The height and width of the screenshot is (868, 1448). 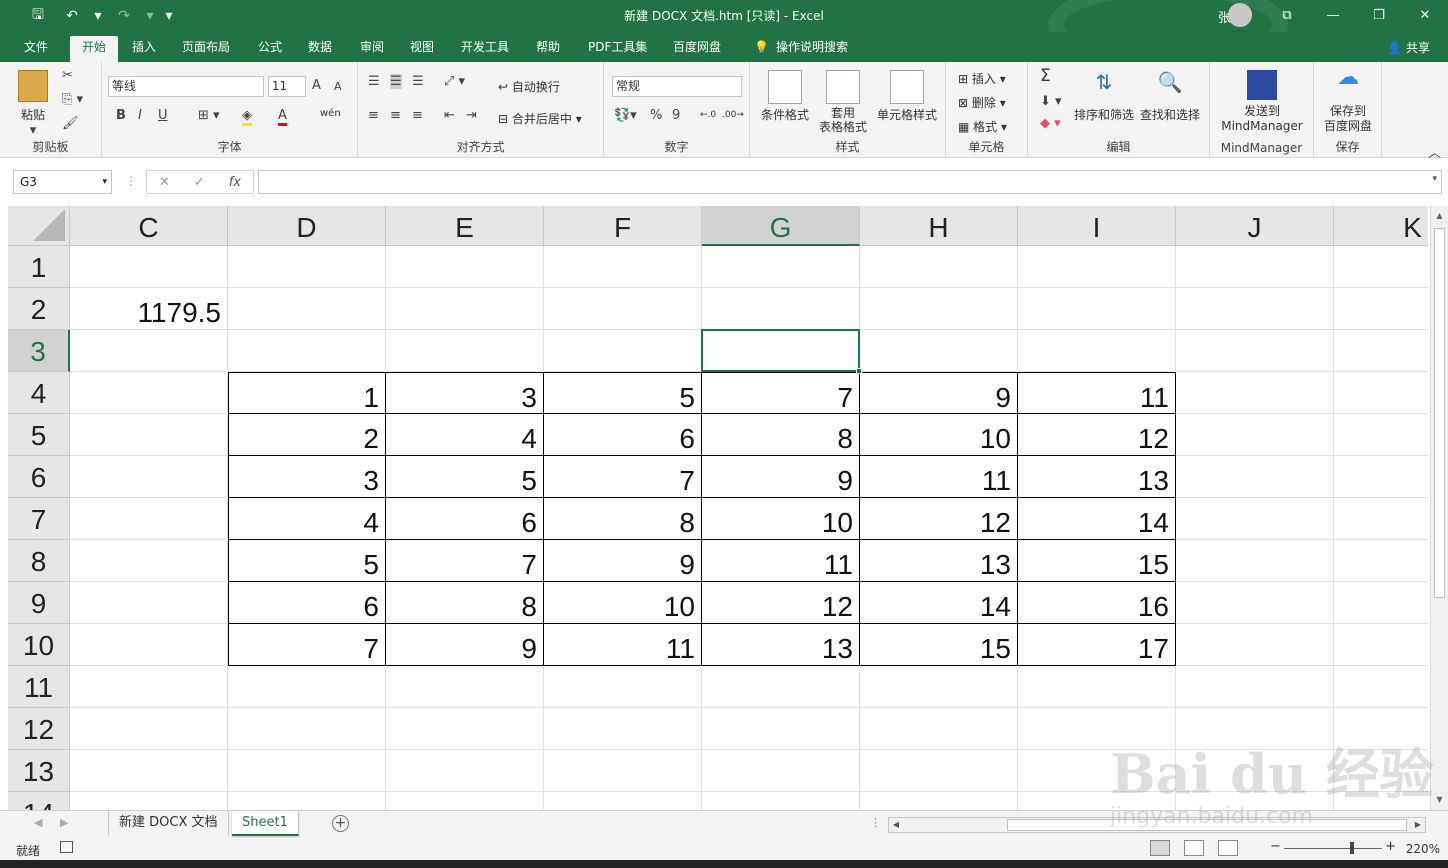 What do you see at coordinates (33, 104) in the screenshot?
I see `paste-button: 粘贴 ▾` at bounding box center [33, 104].